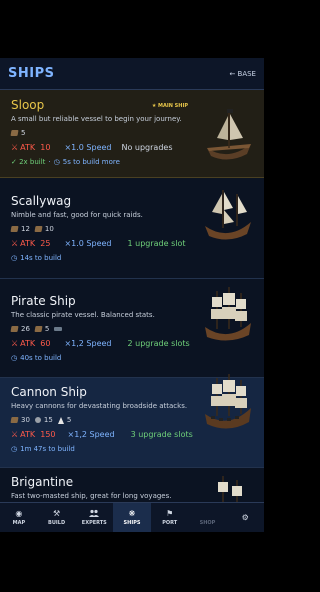 The height and width of the screenshot is (592, 320). Describe the element at coordinates (77, 215) in the screenshot. I see `ship-description: Nimble and fast, good for quick raids.` at that location.